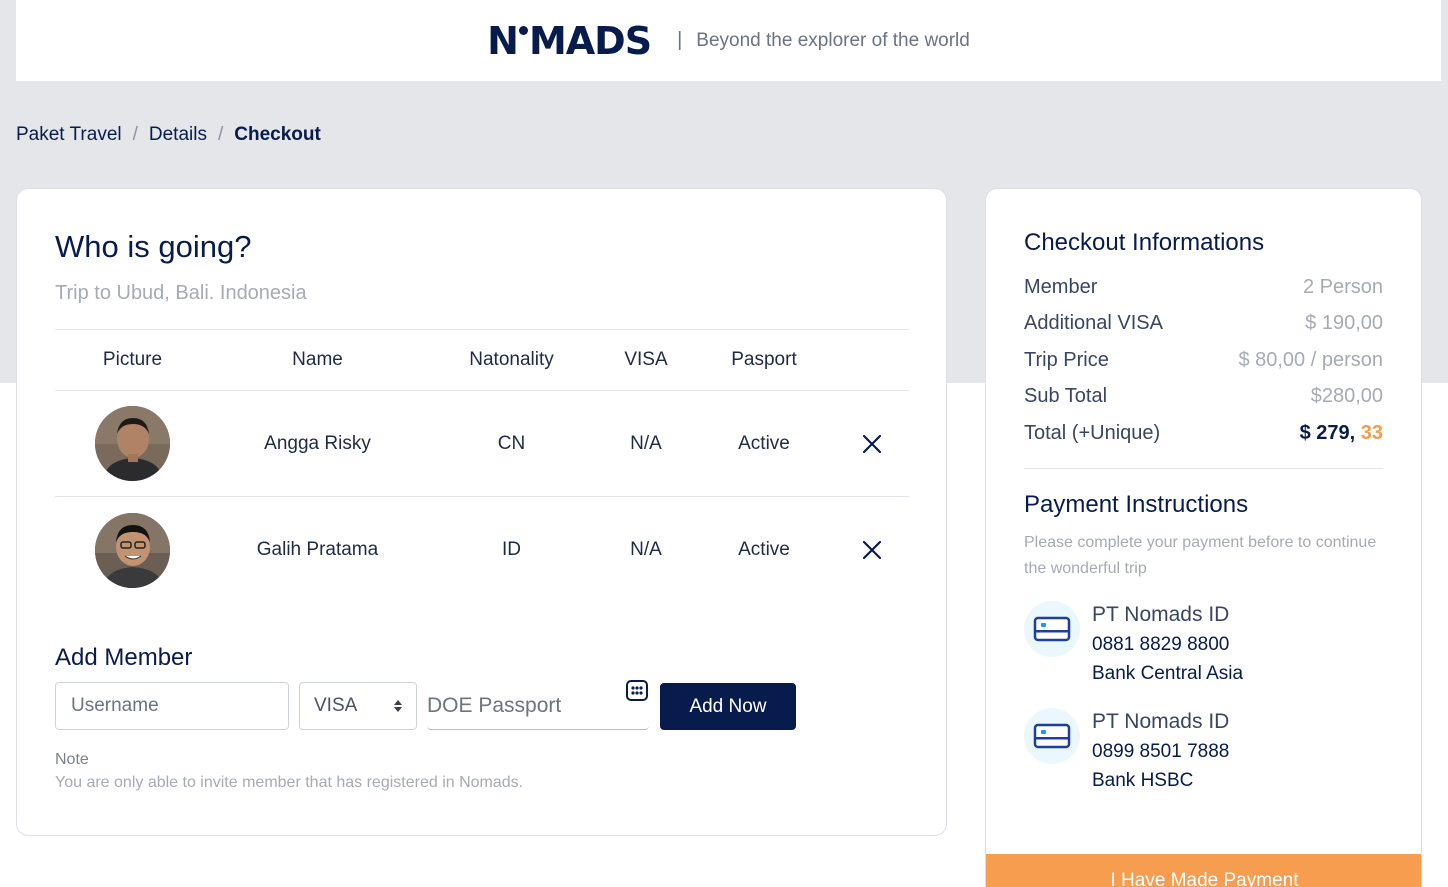  I want to click on bank-item: PT Nomads ID 0899 8501 7888 Bank HSBC, so click(1199, 753).